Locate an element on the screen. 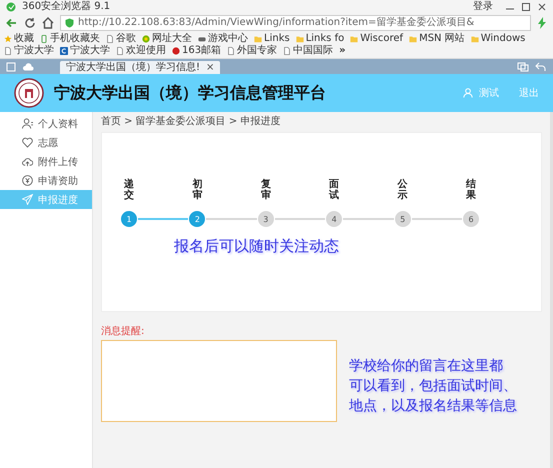 This screenshot has width=553, height=468. user-icon is located at coordinates (468, 93).